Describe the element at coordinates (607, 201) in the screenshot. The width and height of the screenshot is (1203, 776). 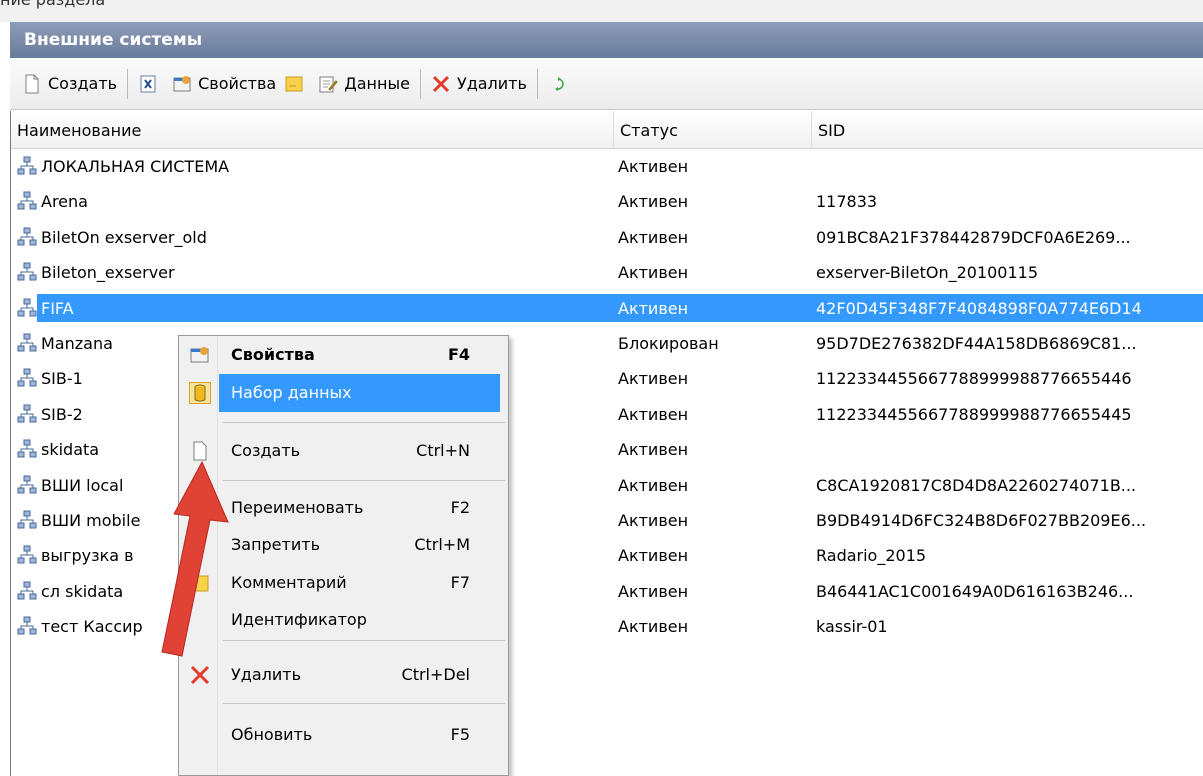
I see `table-row: Arena Активен 117833` at that location.